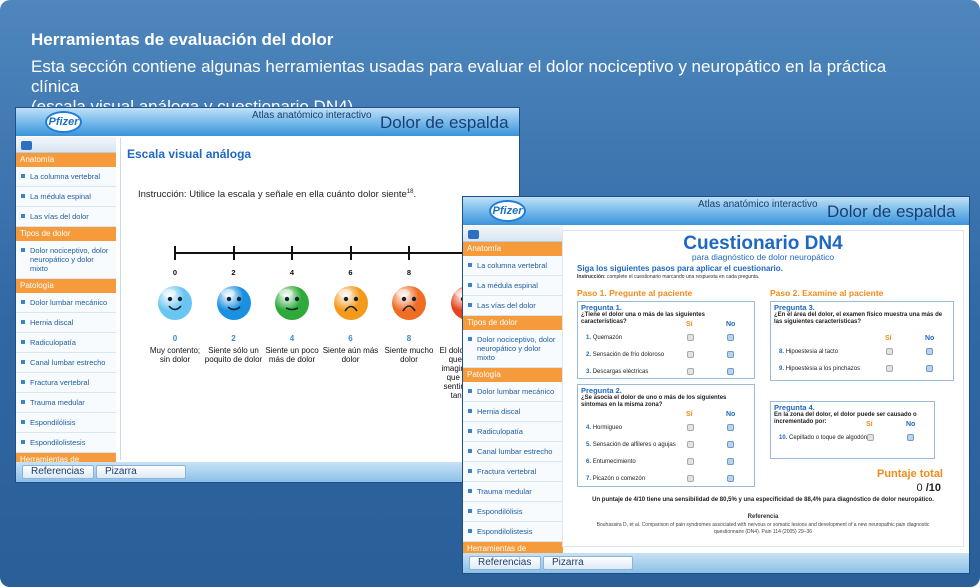 Image resolution: width=980 pixels, height=587 pixels. What do you see at coordinates (812, 352) in the screenshot?
I see `item-text: Hipoestesia al tacto` at bounding box center [812, 352].